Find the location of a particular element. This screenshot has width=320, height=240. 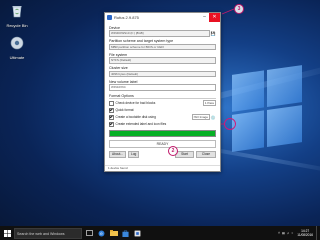

volume-icon: ♫ is located at coordinates (288, 233).